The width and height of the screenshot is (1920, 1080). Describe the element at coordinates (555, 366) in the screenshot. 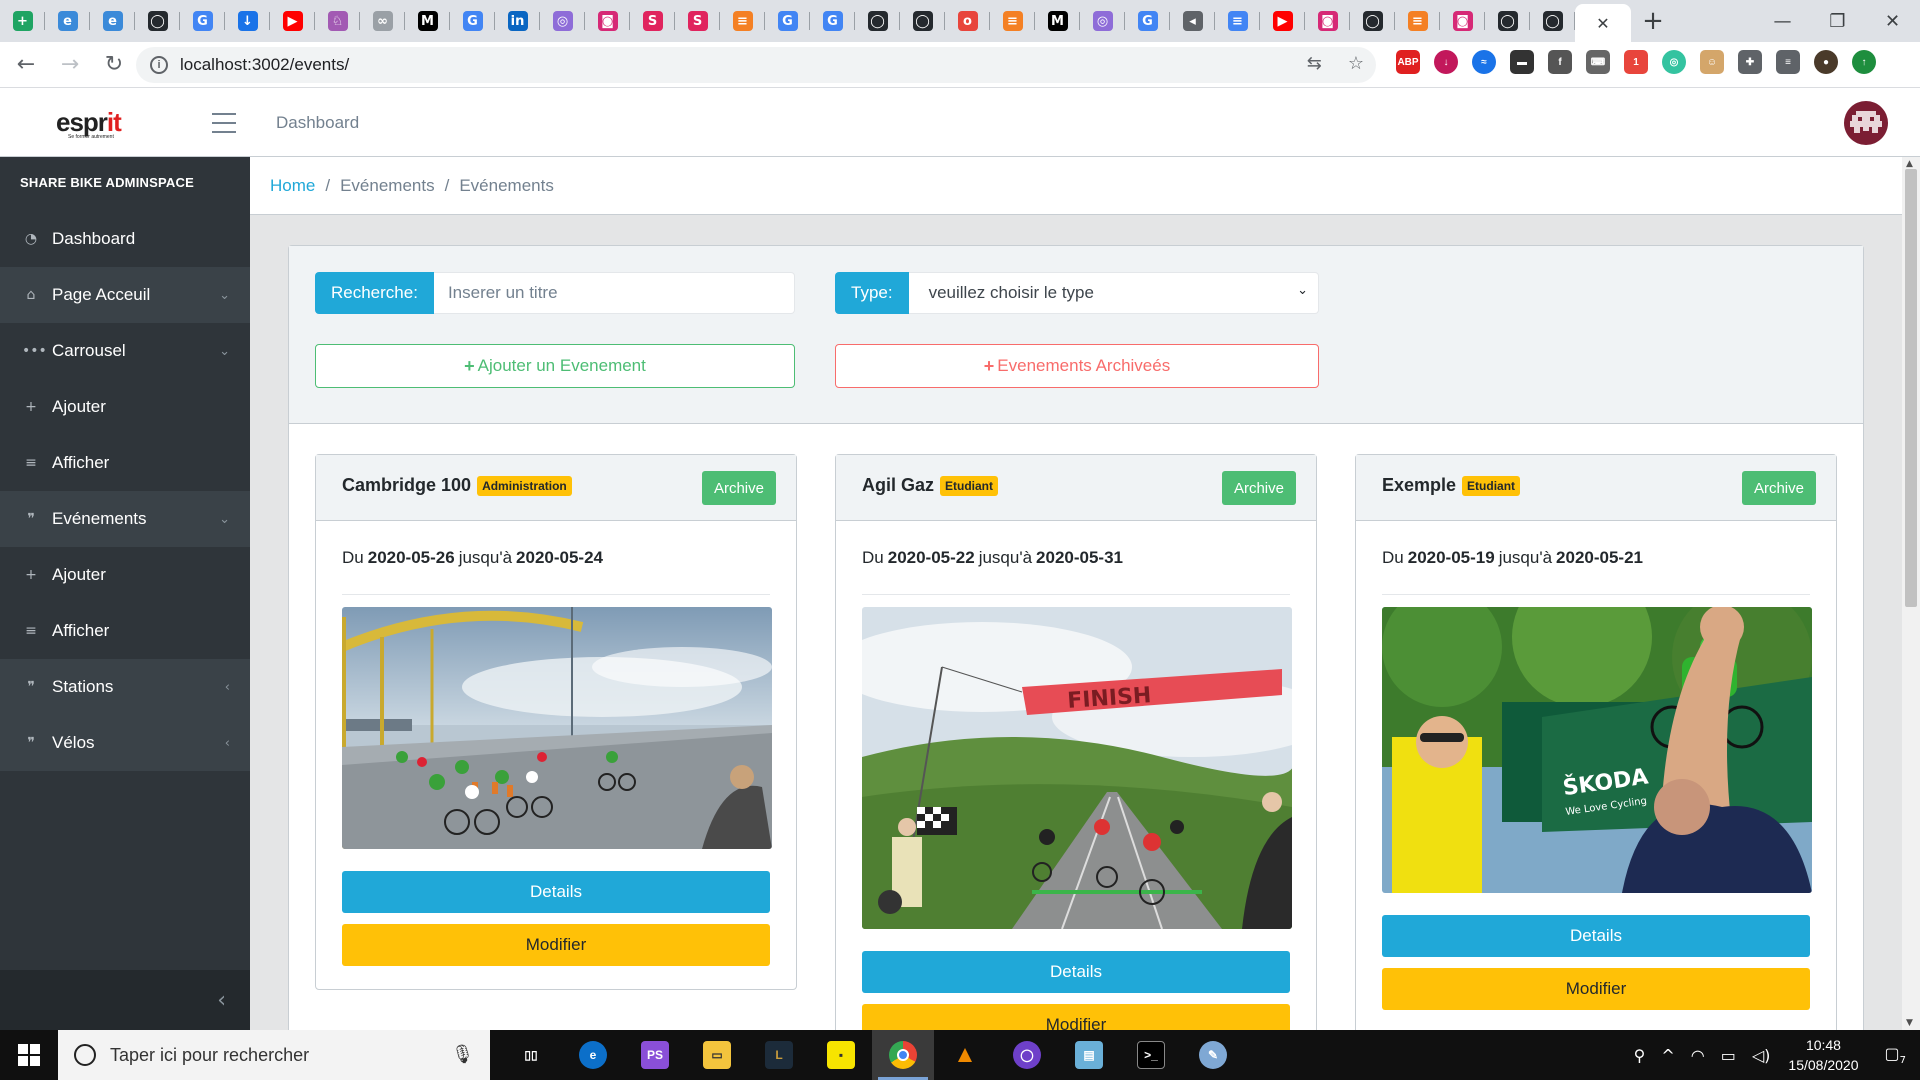

I see `add-event-button: + Ajouter un Evenement` at that location.